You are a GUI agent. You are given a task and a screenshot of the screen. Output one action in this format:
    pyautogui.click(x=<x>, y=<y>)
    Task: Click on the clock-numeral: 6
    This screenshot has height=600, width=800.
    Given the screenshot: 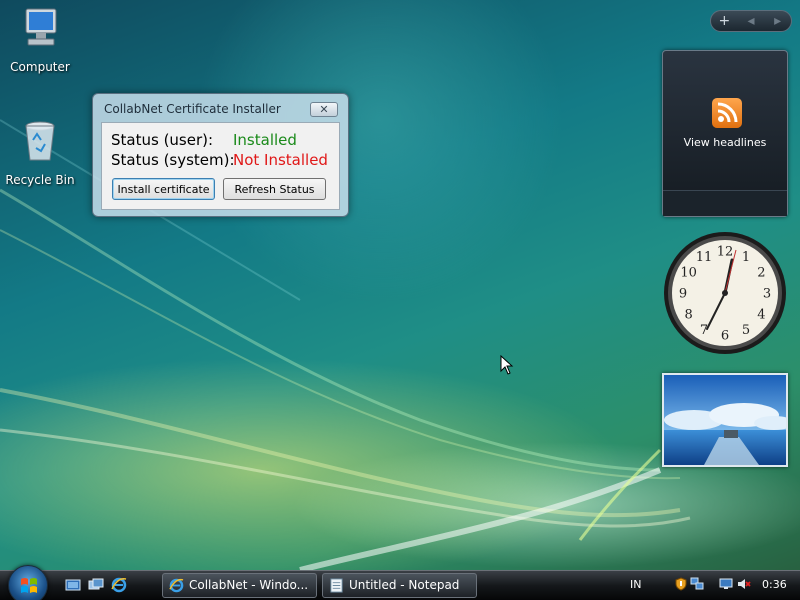 What is the action you would take?
    pyautogui.click(x=725, y=336)
    